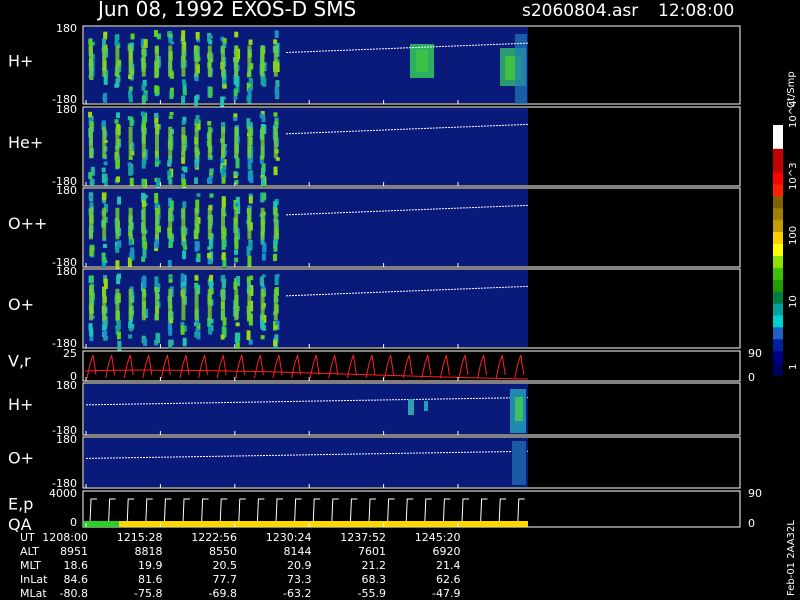 The height and width of the screenshot is (600, 800). Describe the element at coordinates (447, 551) in the screenshot. I see `ephem-value: 6920` at that location.